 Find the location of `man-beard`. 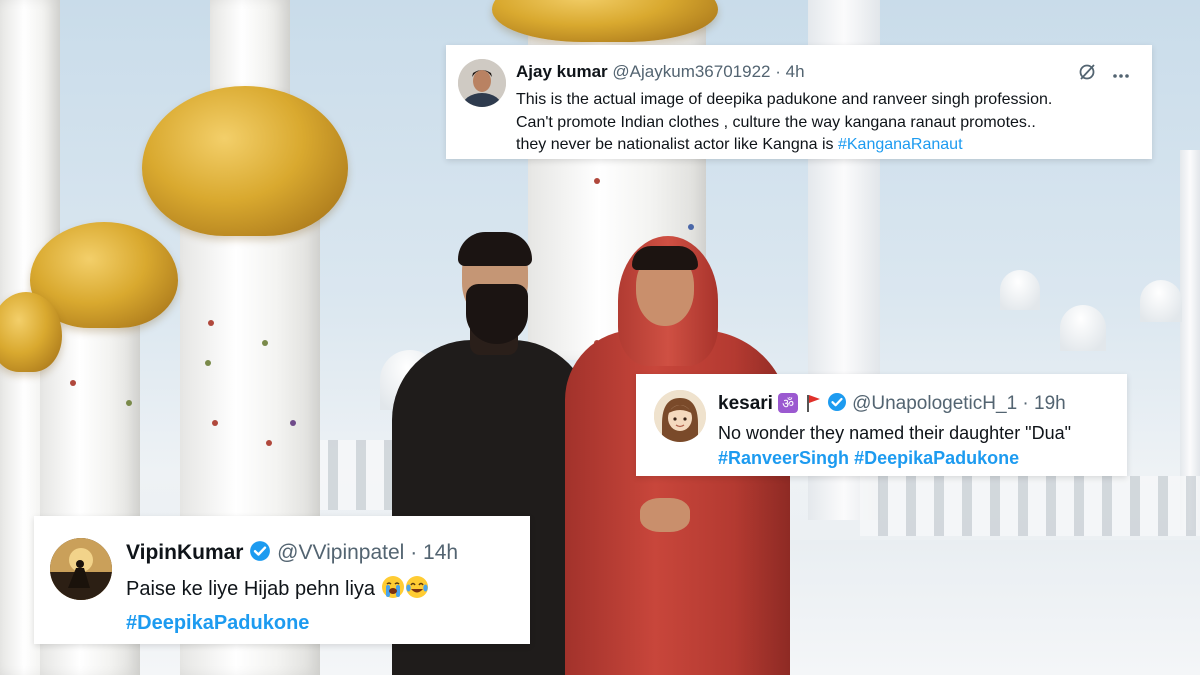

man-beard is located at coordinates (497, 314).